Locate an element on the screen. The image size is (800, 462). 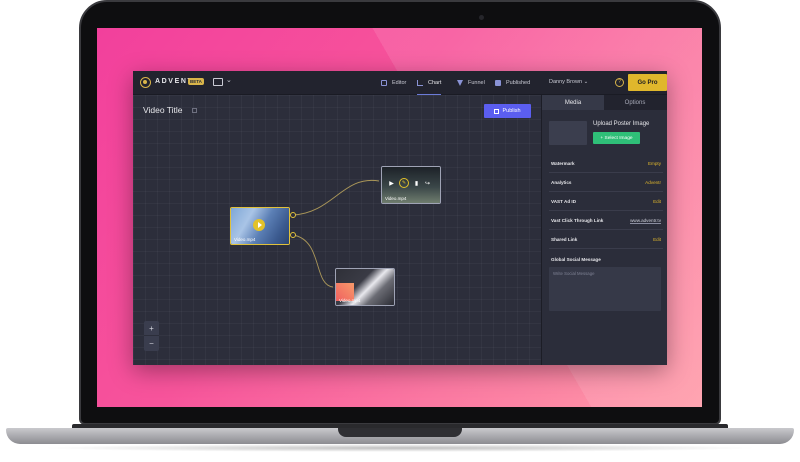
zoom-controls: + − is located at coordinates (151, 336).